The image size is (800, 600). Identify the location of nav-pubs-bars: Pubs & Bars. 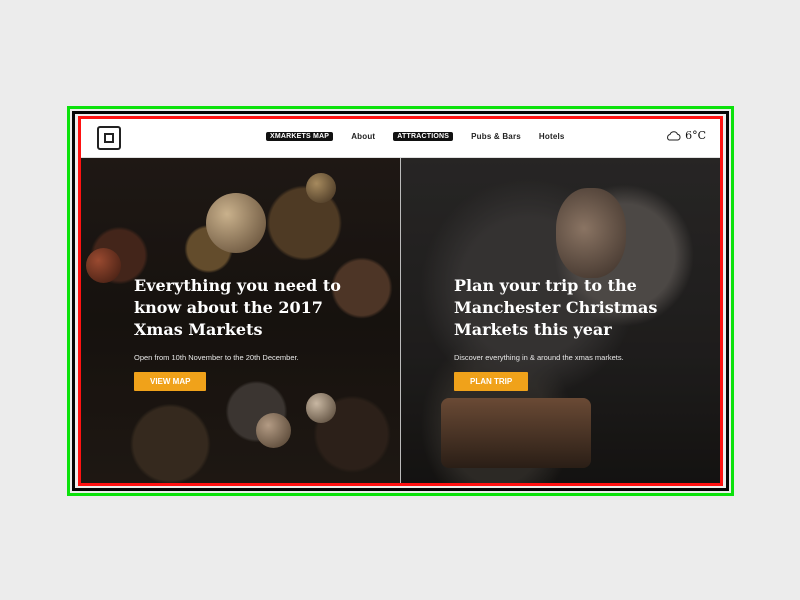
(496, 136).